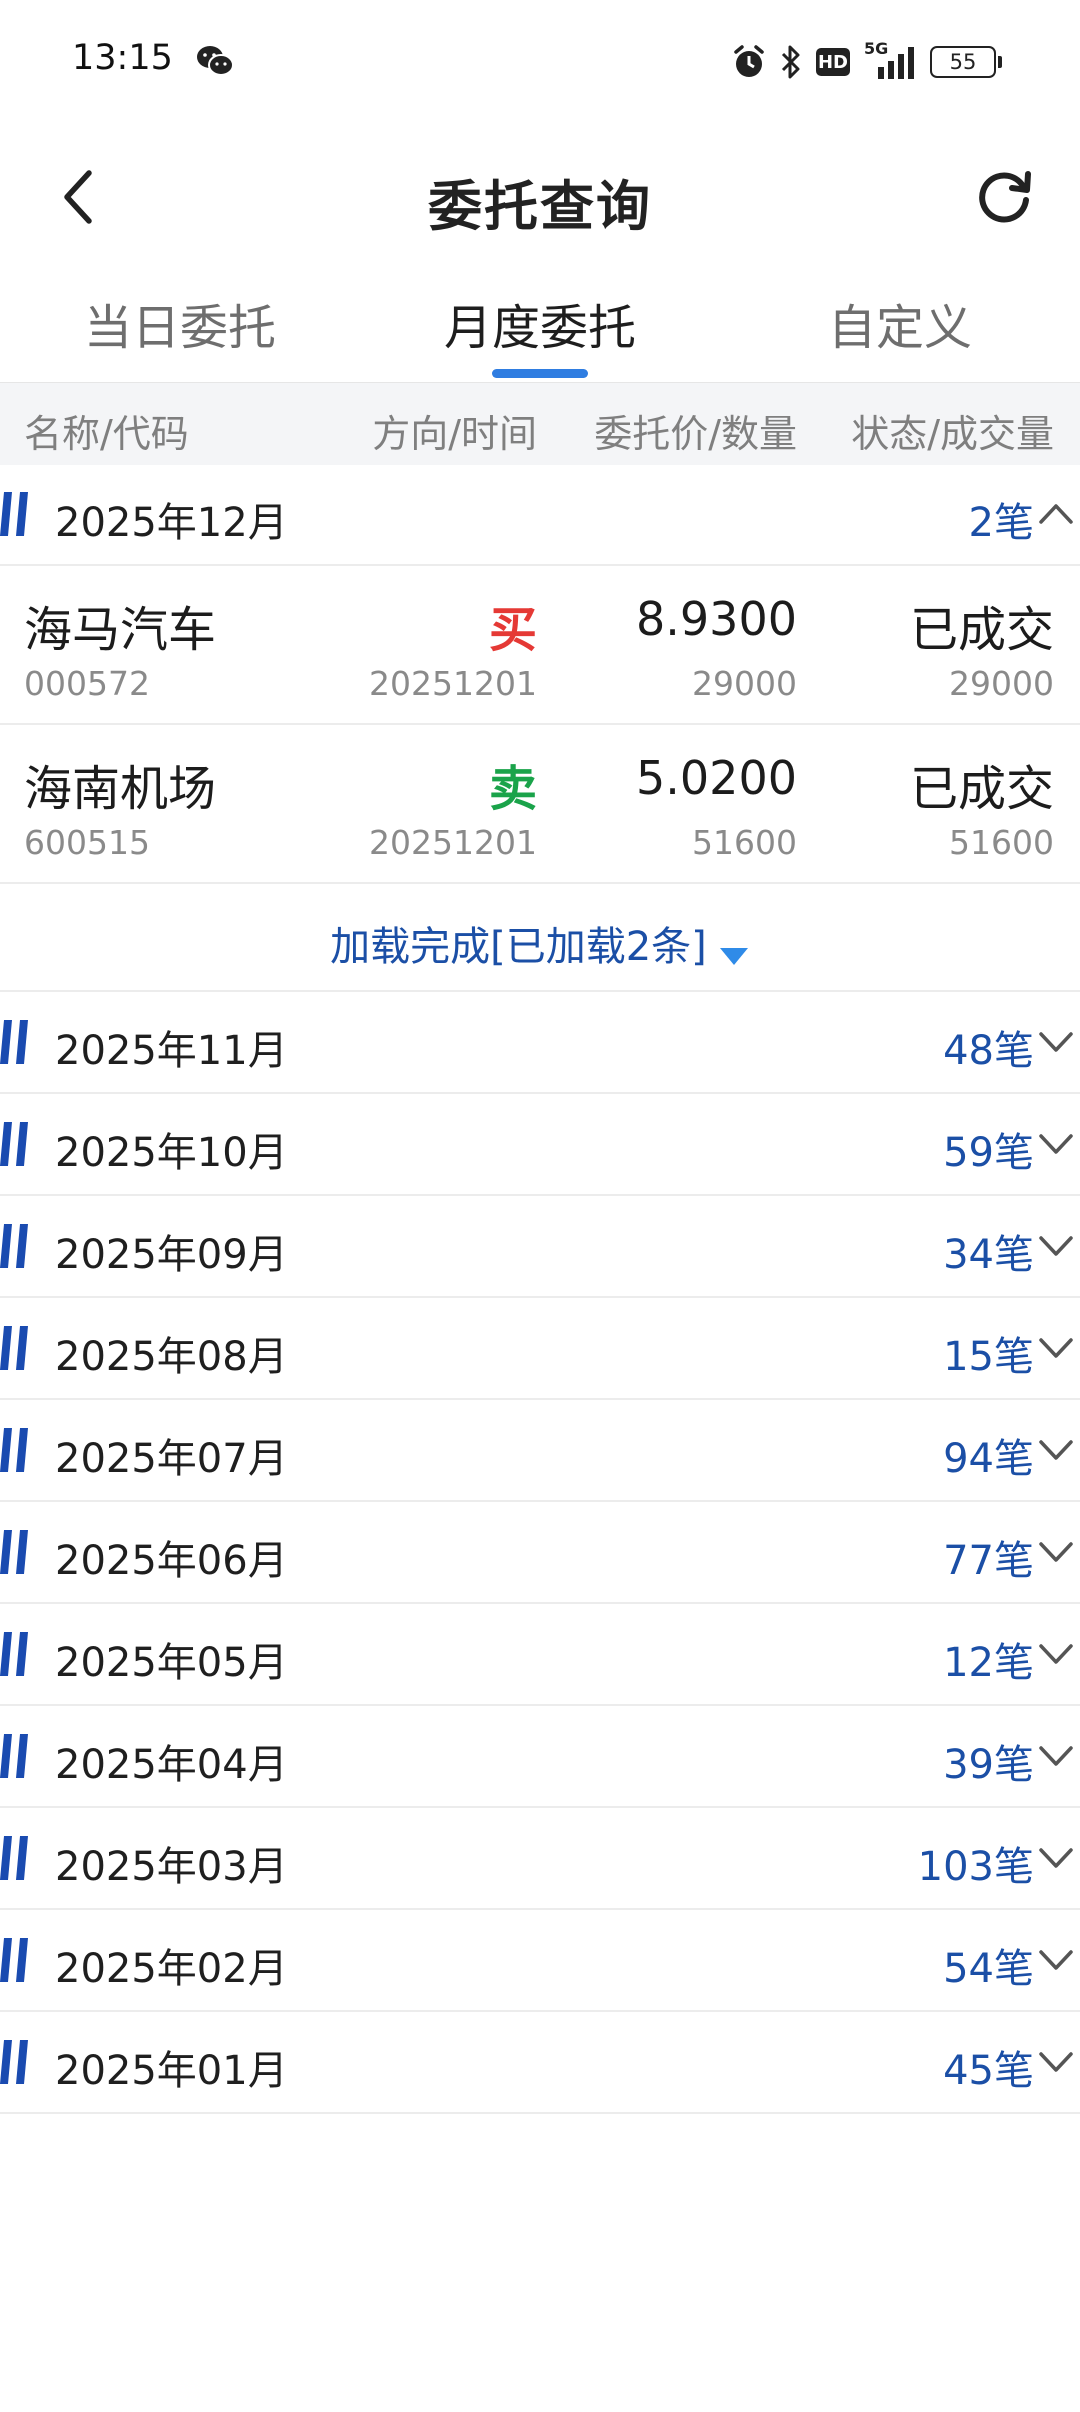 The width and height of the screenshot is (1080, 2412). What do you see at coordinates (171, 1867) in the screenshot?
I see `group-month: 2025年03月` at bounding box center [171, 1867].